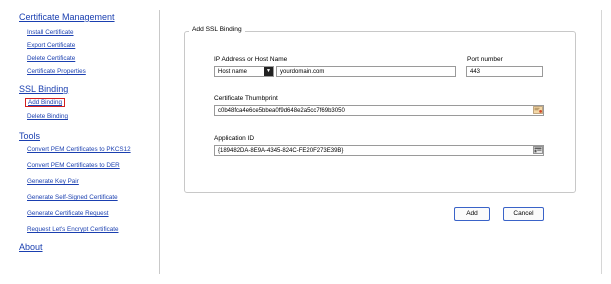  What do you see at coordinates (45, 102) in the screenshot?
I see `sidebar-item-add-binding: Add Binding` at bounding box center [45, 102].